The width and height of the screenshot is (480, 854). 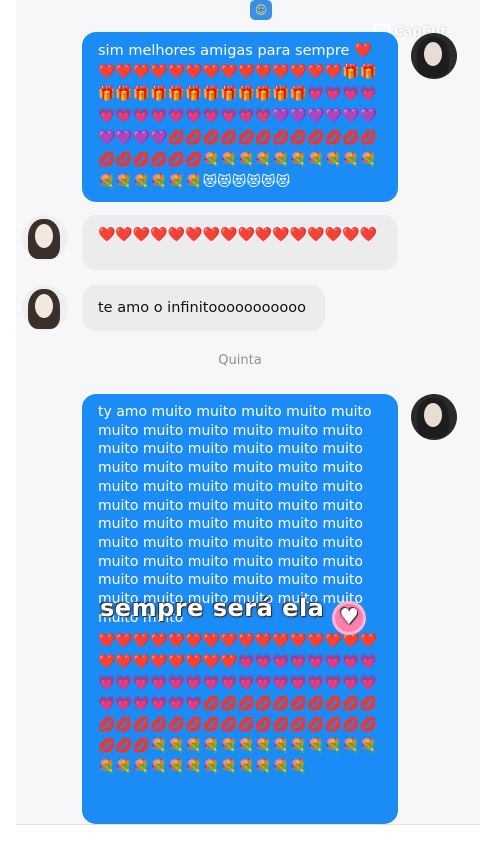 I want to click on composer-divider, so click(x=248, y=824).